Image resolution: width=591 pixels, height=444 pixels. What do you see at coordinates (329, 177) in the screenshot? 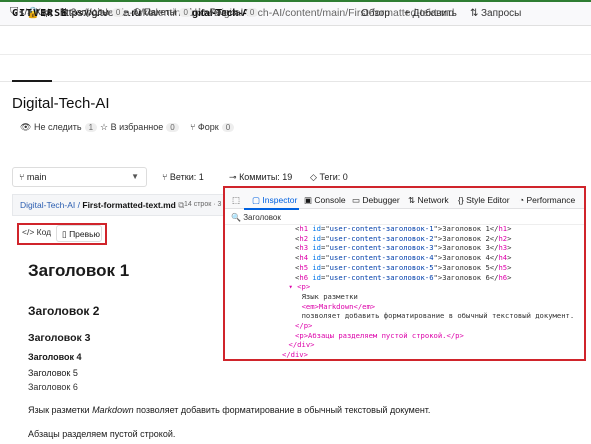
I see `tags-link: ◇ Теги: 0` at bounding box center [329, 177].